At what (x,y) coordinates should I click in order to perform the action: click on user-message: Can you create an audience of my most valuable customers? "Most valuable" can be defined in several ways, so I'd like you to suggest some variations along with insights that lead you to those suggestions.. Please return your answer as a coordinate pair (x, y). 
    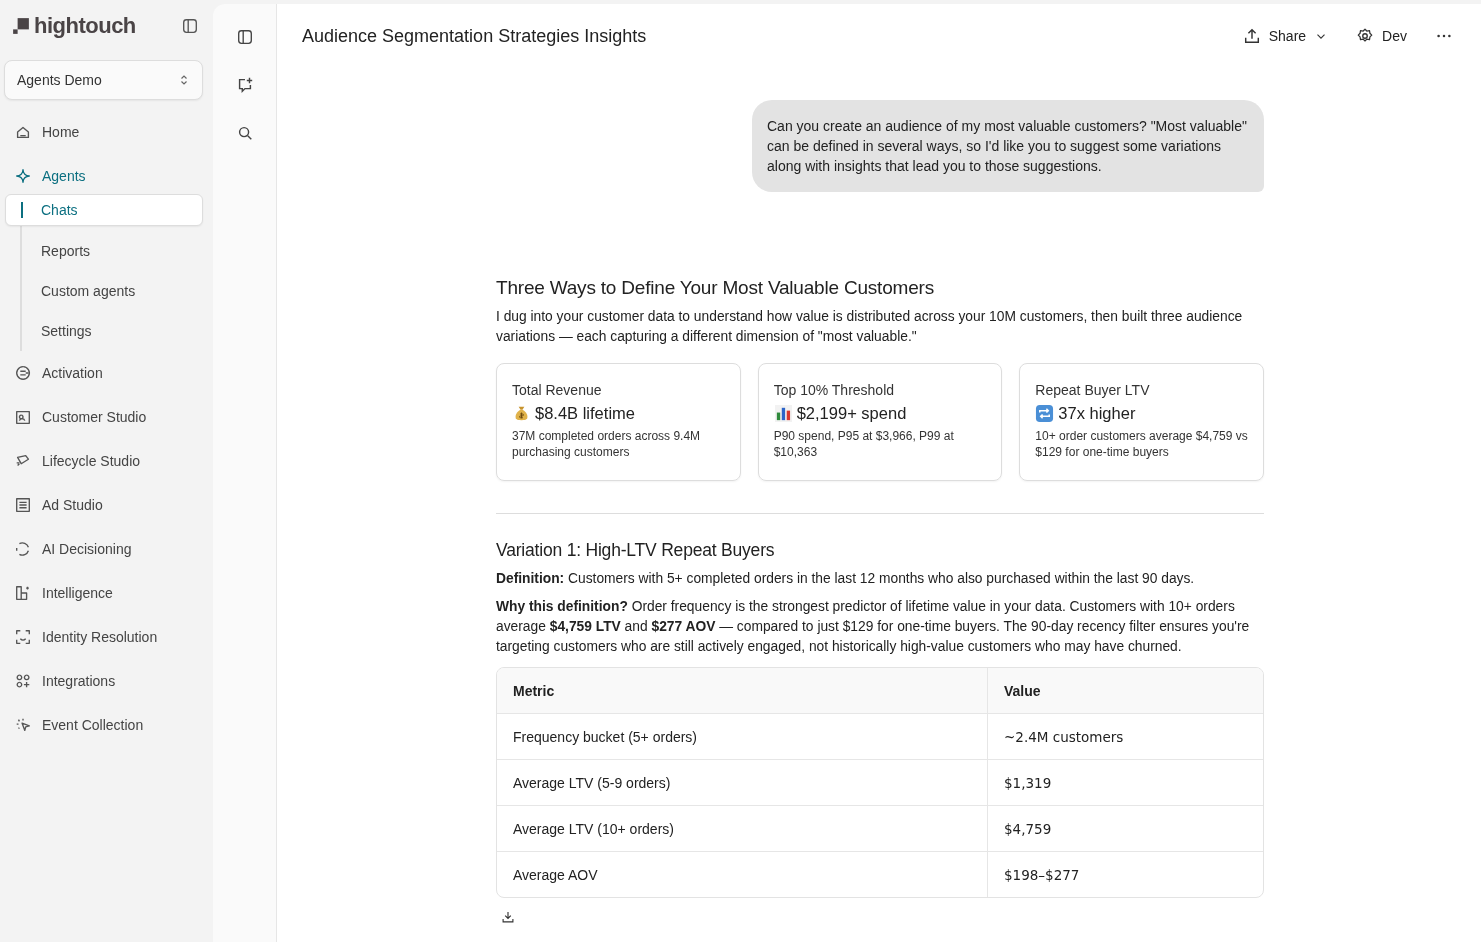
    Looking at the image, I should click on (1008, 146).